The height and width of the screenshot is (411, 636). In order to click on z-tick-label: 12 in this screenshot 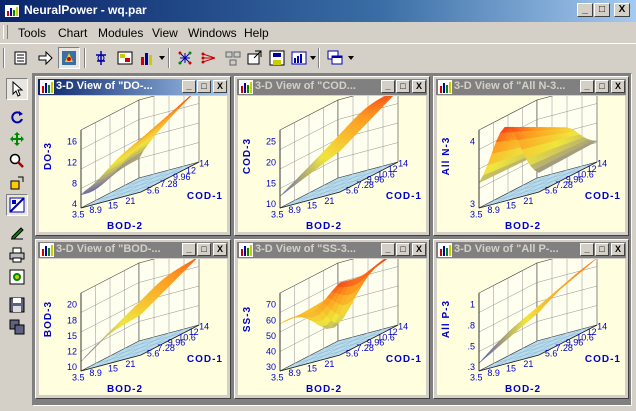, I will do `click(72, 352)`.